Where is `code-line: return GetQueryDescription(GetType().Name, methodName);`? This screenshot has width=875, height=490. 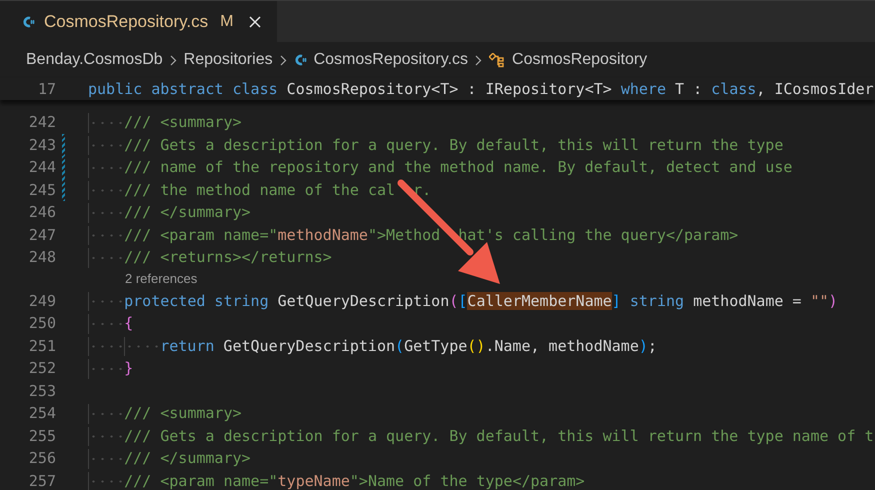 code-line: return GetQueryDescription(GetType().Name, methodName); is located at coordinates (372, 345).